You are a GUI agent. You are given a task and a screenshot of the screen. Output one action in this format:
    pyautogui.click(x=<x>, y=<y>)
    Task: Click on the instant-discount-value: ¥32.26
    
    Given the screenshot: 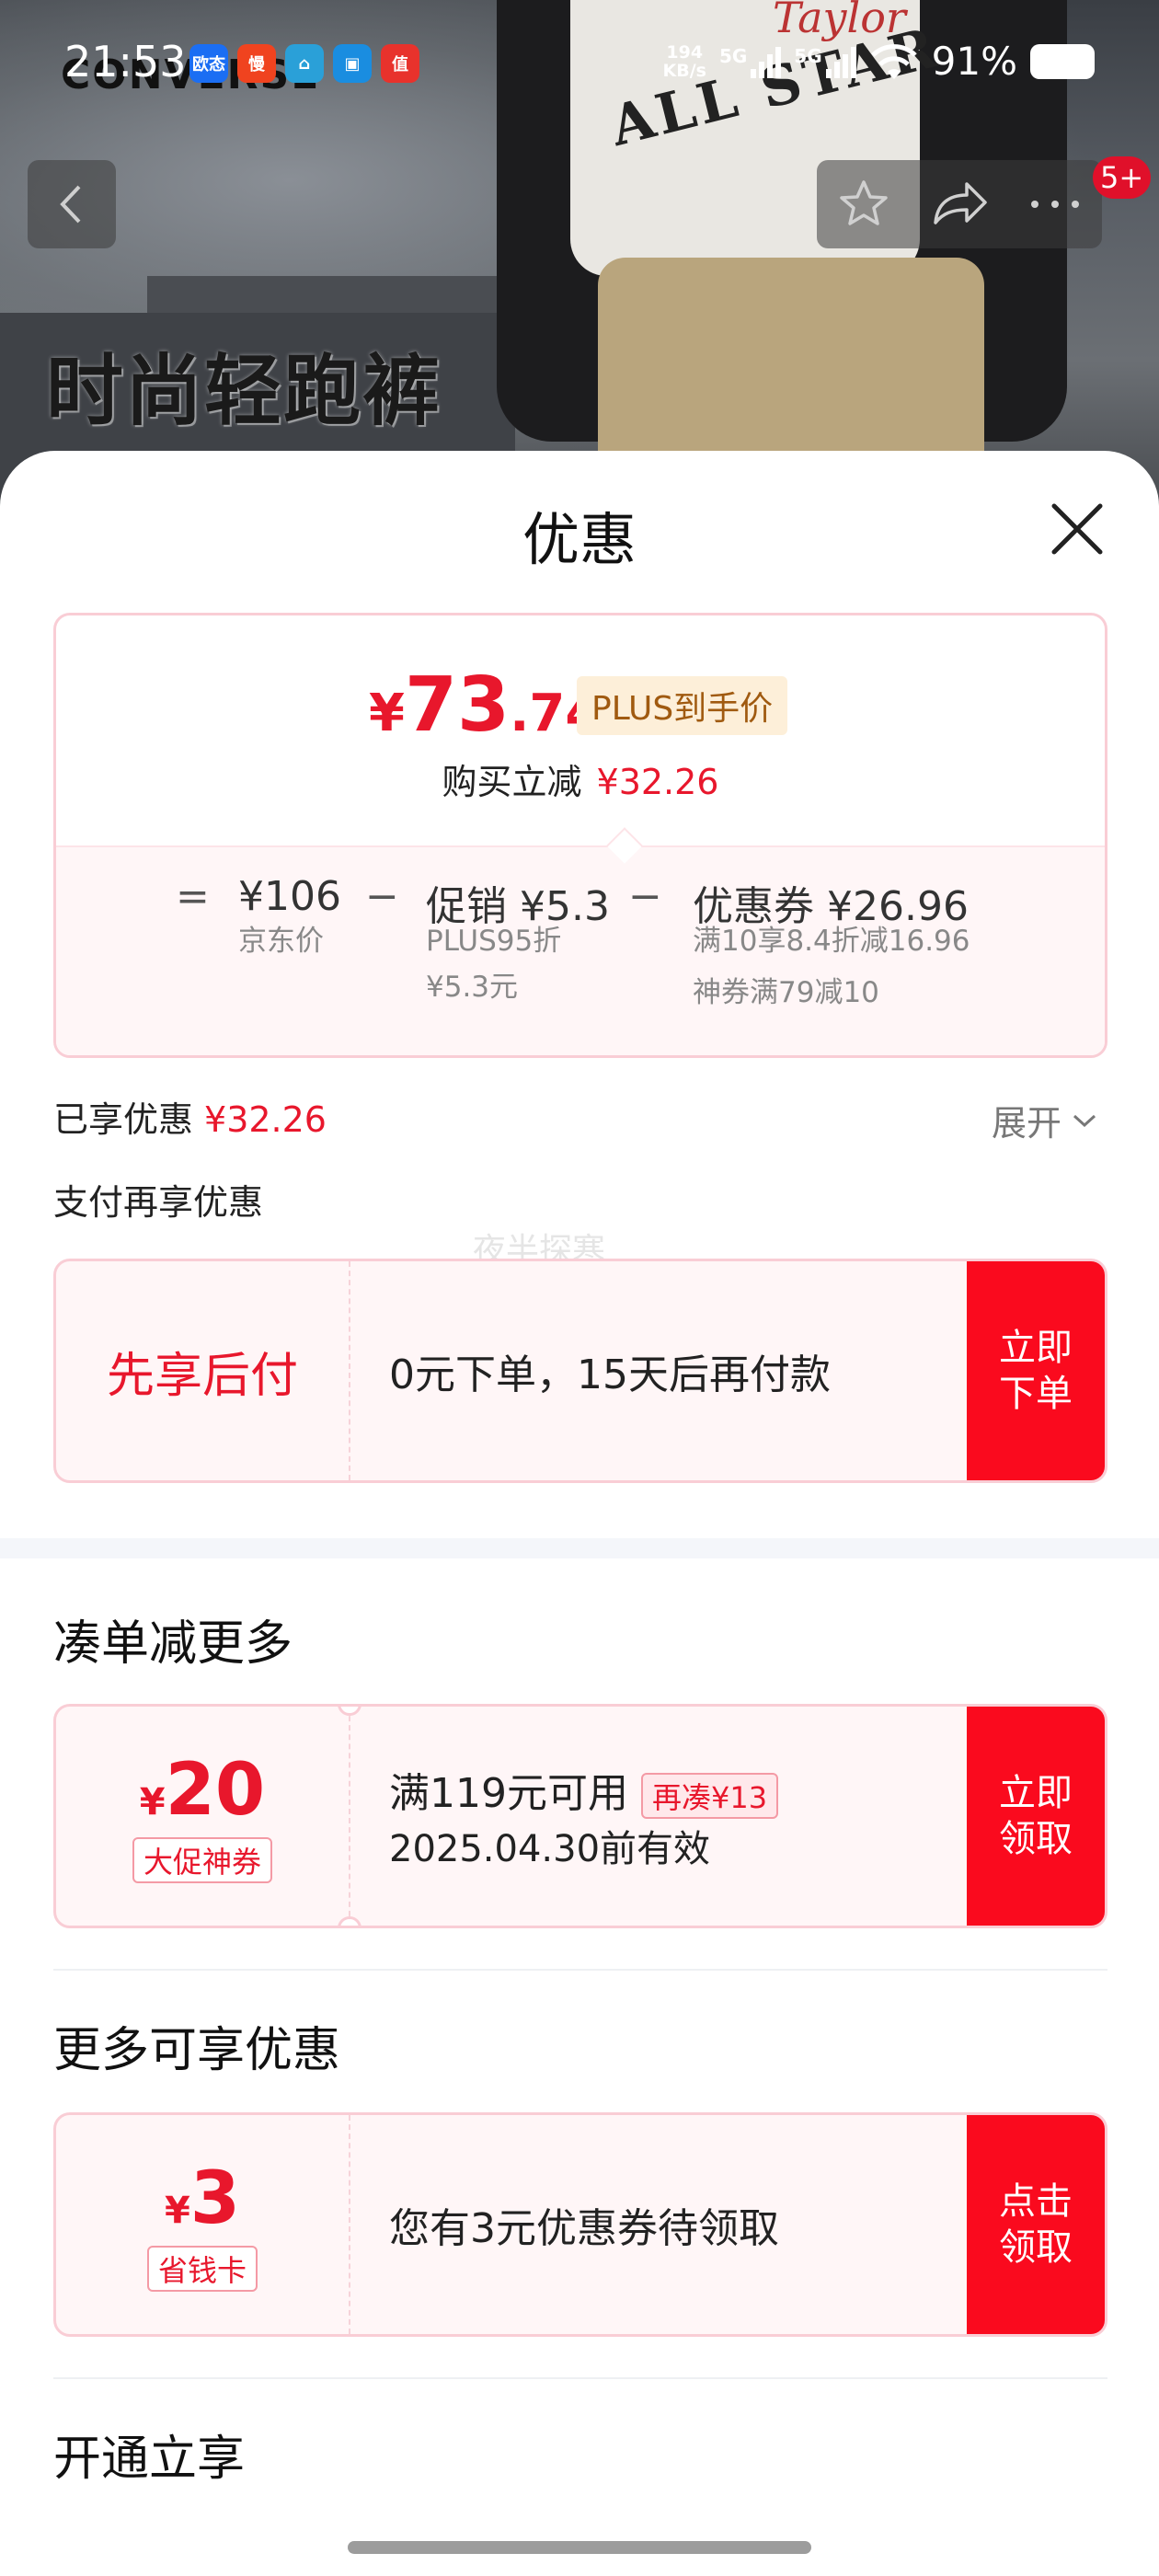 What is the action you would take?
    pyautogui.click(x=657, y=782)
    